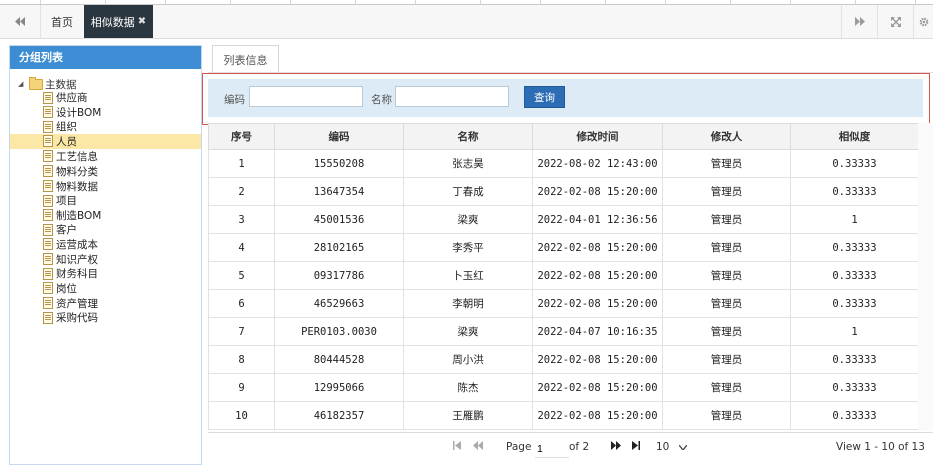 This screenshot has height=466, width=933. Describe the element at coordinates (468, 136) in the screenshot. I see `col-header-name: 名称` at that location.